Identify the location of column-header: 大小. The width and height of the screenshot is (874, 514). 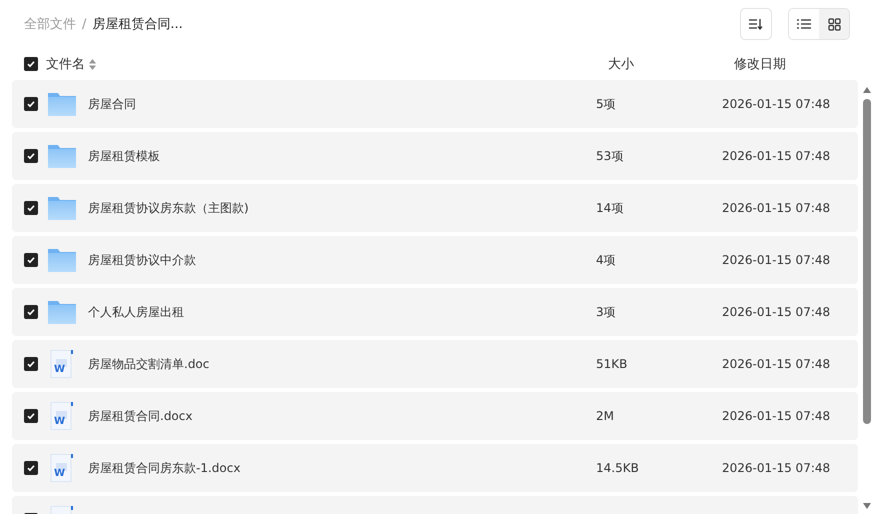
(671, 64).